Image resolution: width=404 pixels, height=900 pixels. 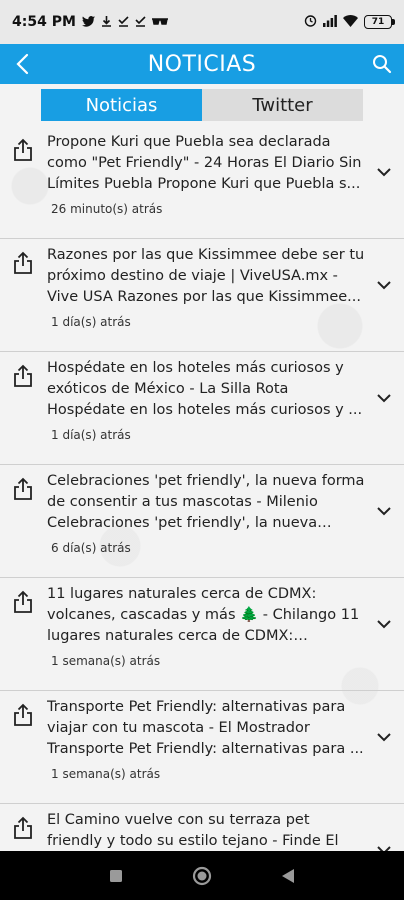 I want to click on search-button, so click(x=382, y=64).